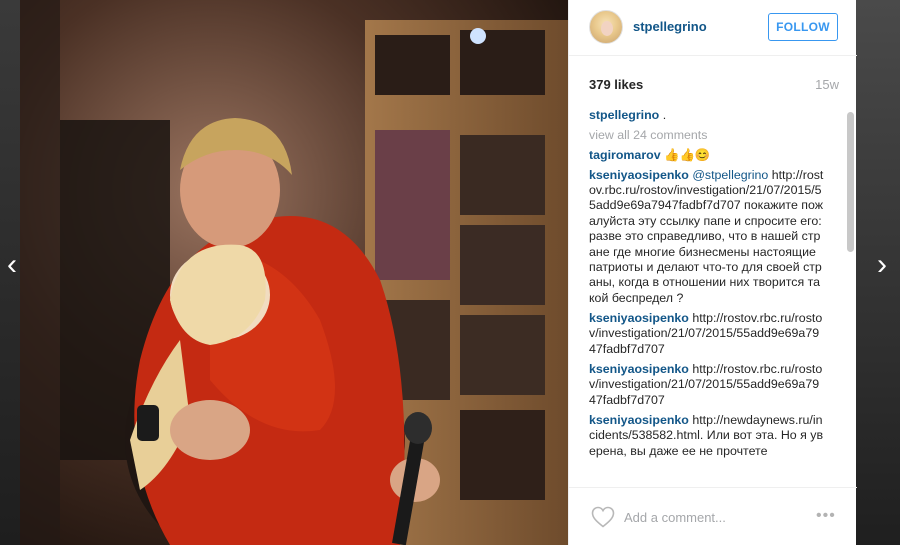 Image resolution: width=900 pixels, height=545 pixels. What do you see at coordinates (707, 115) in the screenshot?
I see `caption: stpellegrino .` at bounding box center [707, 115].